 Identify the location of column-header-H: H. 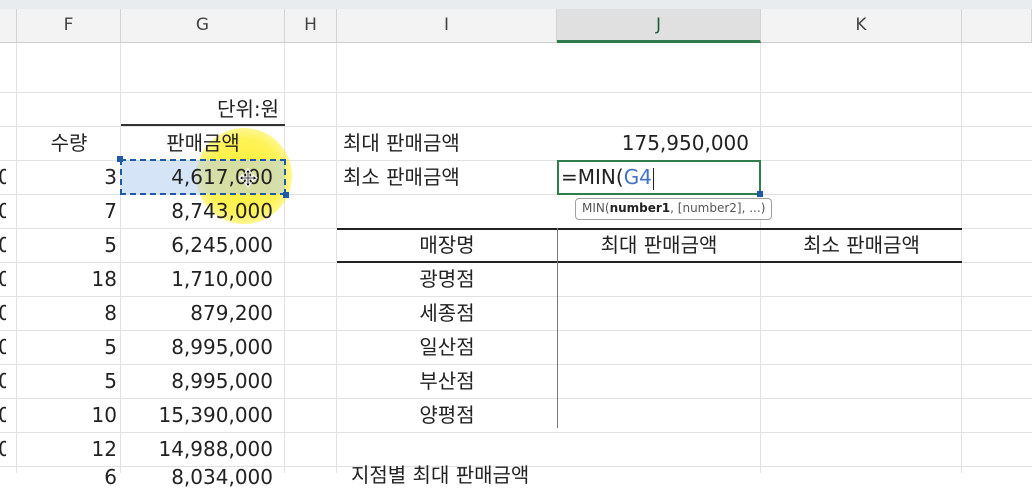
(311, 26).